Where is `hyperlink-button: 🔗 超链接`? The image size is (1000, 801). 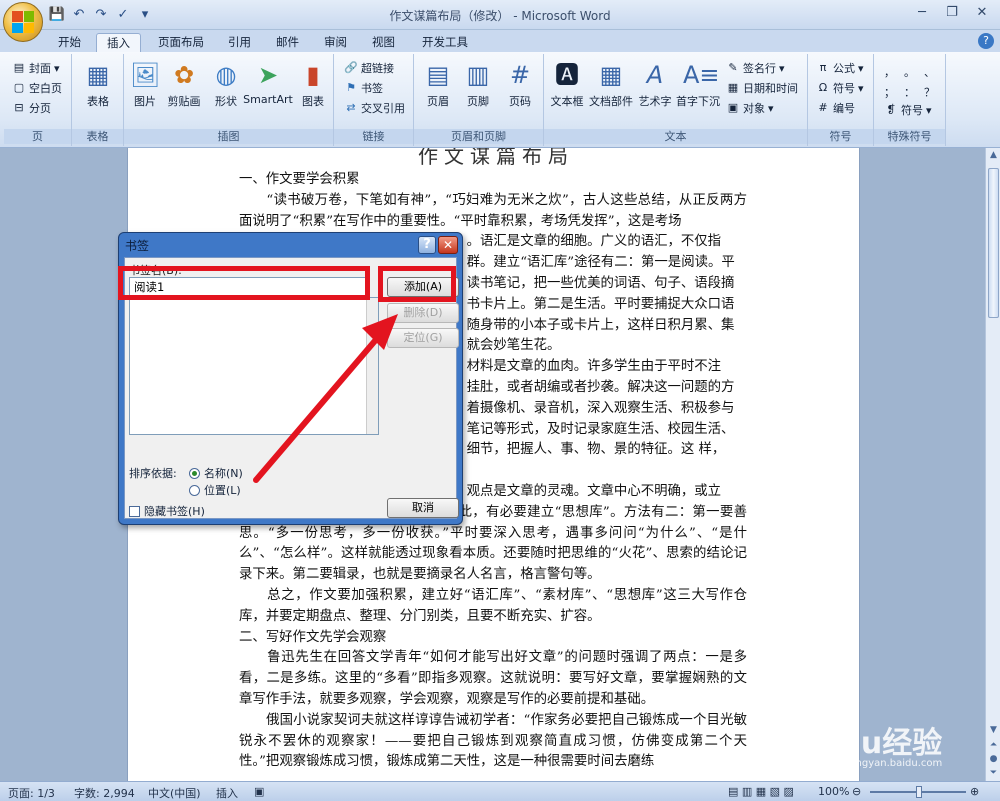 hyperlink-button: 🔗 超链接 is located at coordinates (369, 68).